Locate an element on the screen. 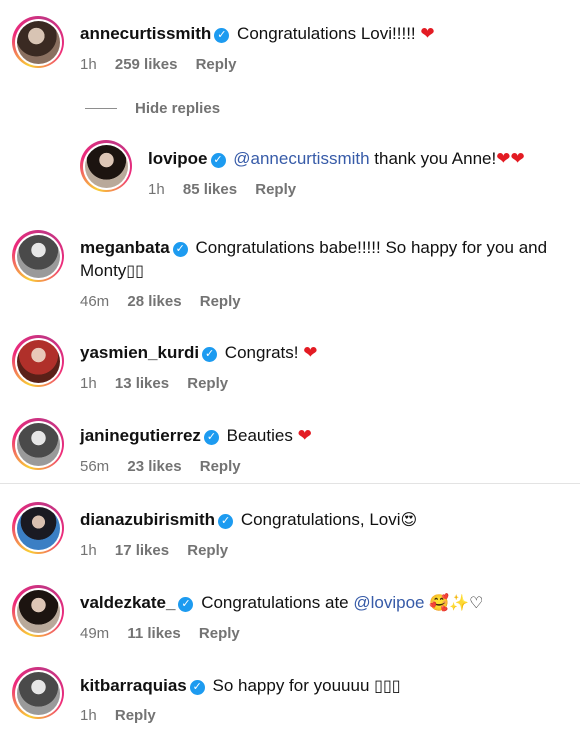 This screenshot has height=743, width=580. likes-count: 259 likes is located at coordinates (146, 64).